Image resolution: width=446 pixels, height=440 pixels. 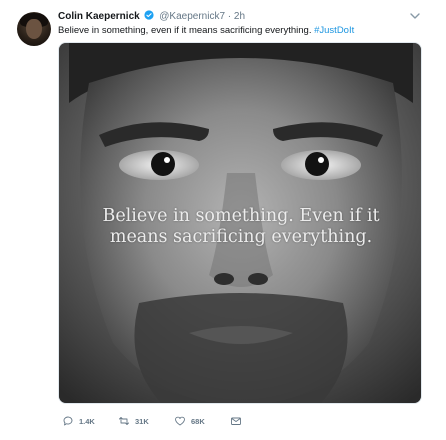 What do you see at coordinates (124, 421) in the screenshot?
I see `retweet-icon` at bounding box center [124, 421].